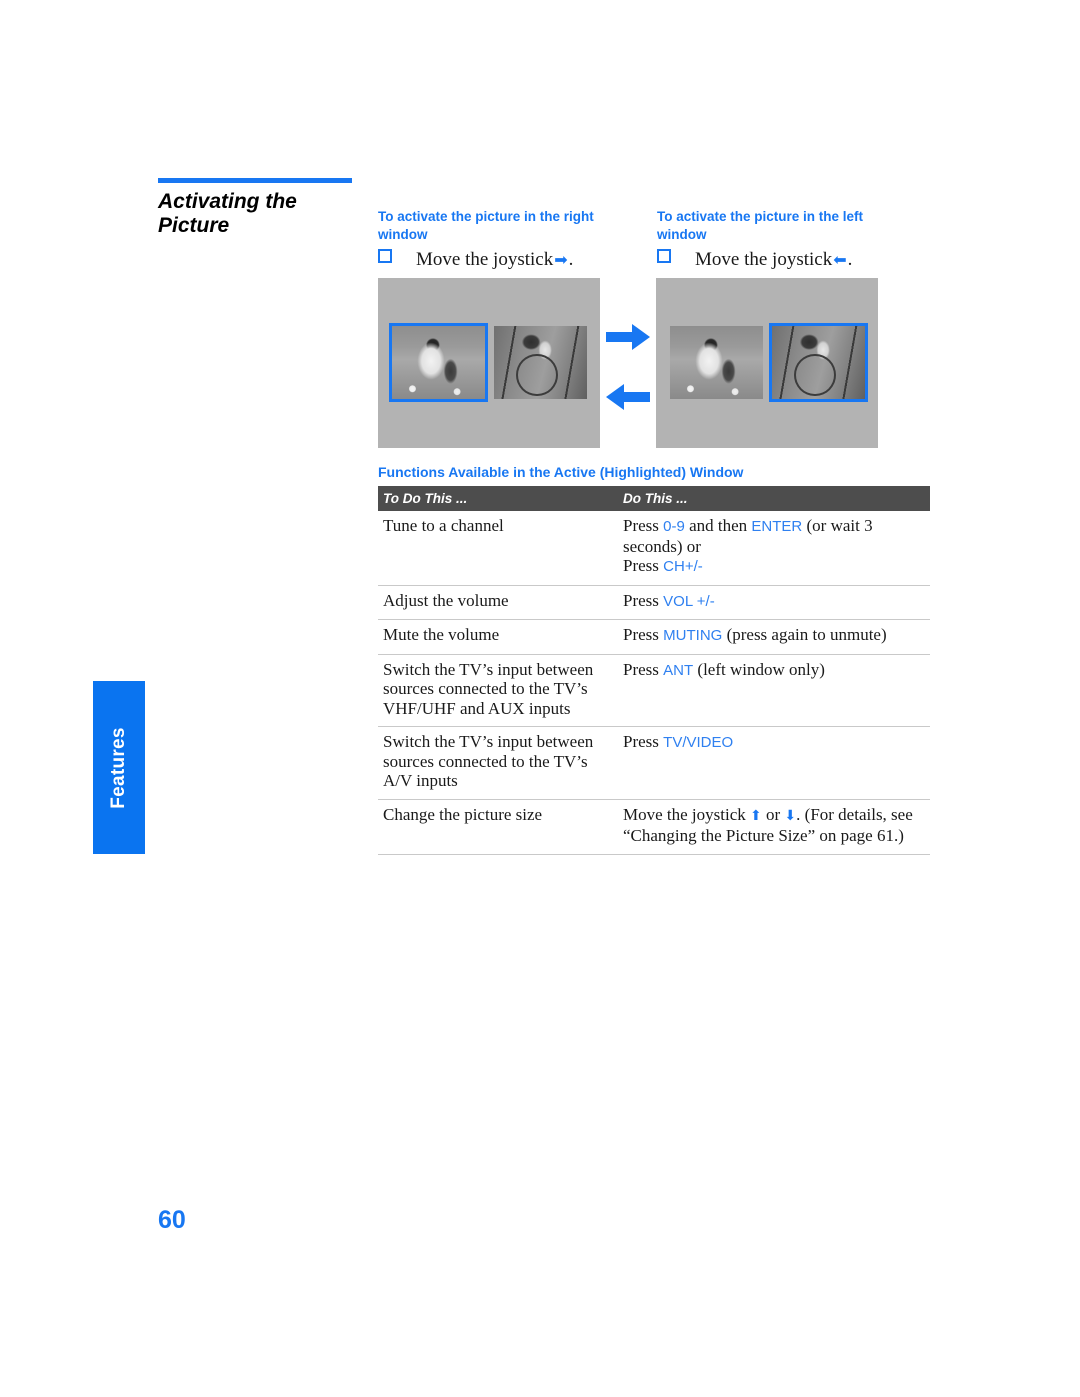  What do you see at coordinates (172, 1220) in the screenshot?
I see `page-number: 60` at bounding box center [172, 1220].